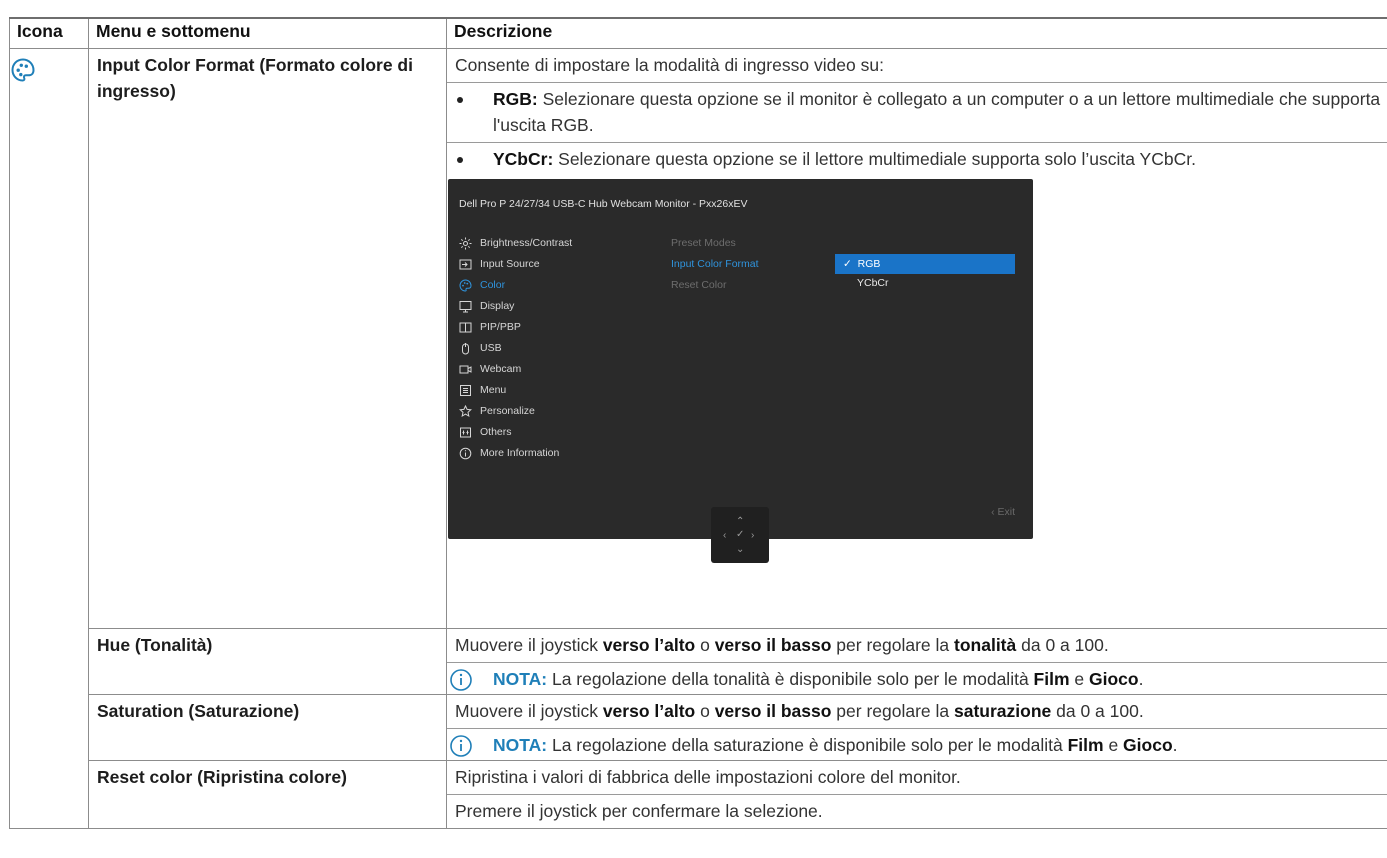 This screenshot has width=1387, height=858. I want to click on osd-menu-label: Menu, so click(493, 390).